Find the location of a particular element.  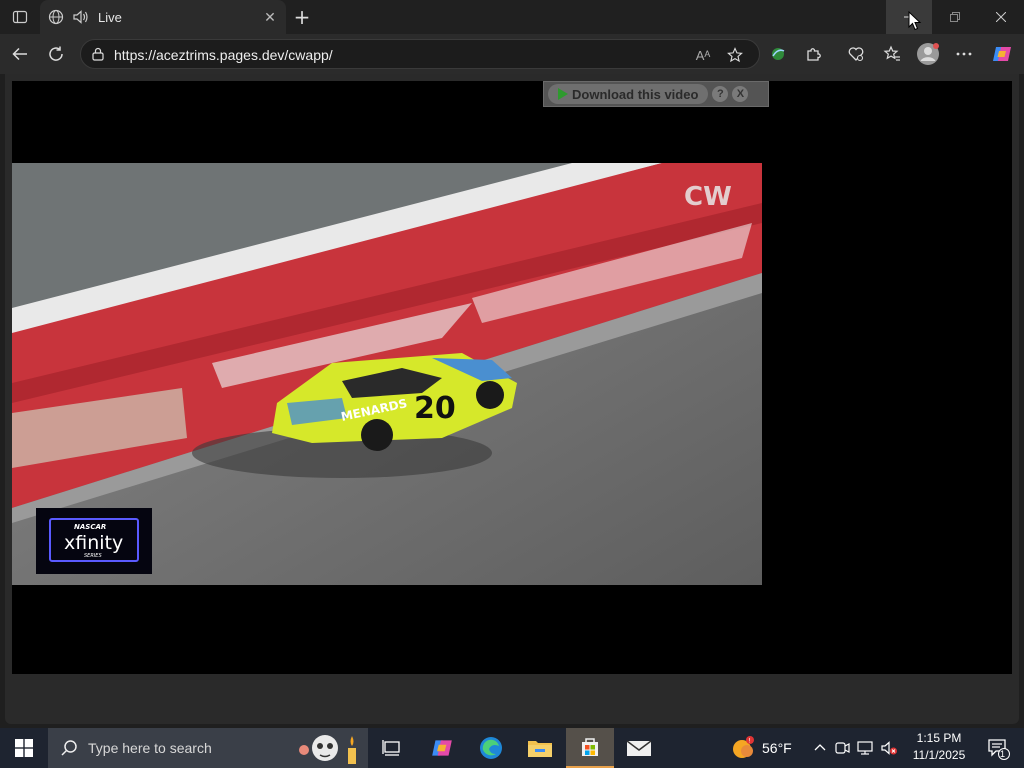

nascar-text: NASCAR is located at coordinates (90, 527).